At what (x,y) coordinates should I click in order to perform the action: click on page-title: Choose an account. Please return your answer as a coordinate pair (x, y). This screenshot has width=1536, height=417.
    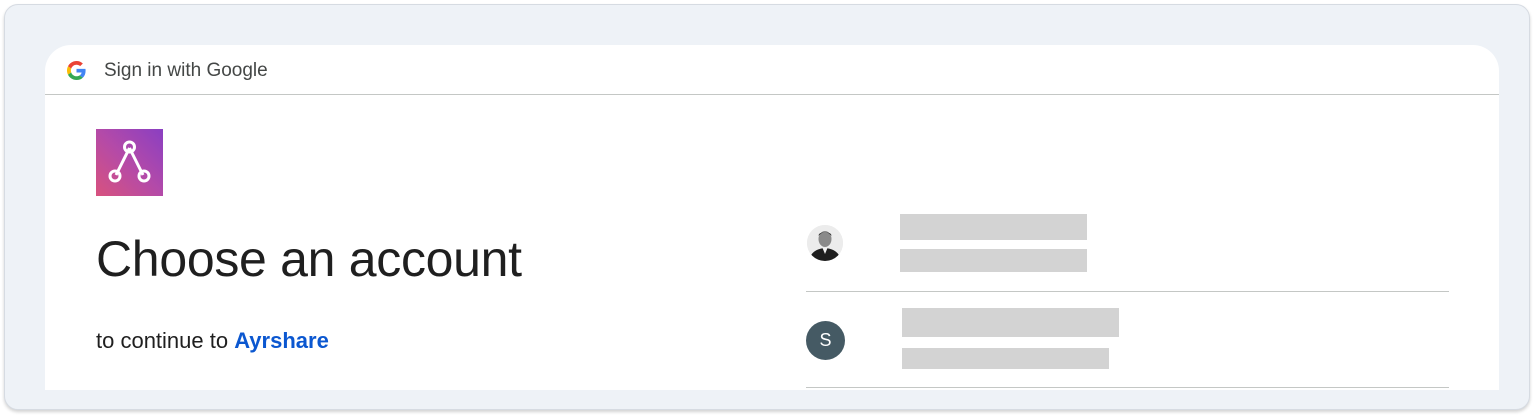
    Looking at the image, I should click on (309, 259).